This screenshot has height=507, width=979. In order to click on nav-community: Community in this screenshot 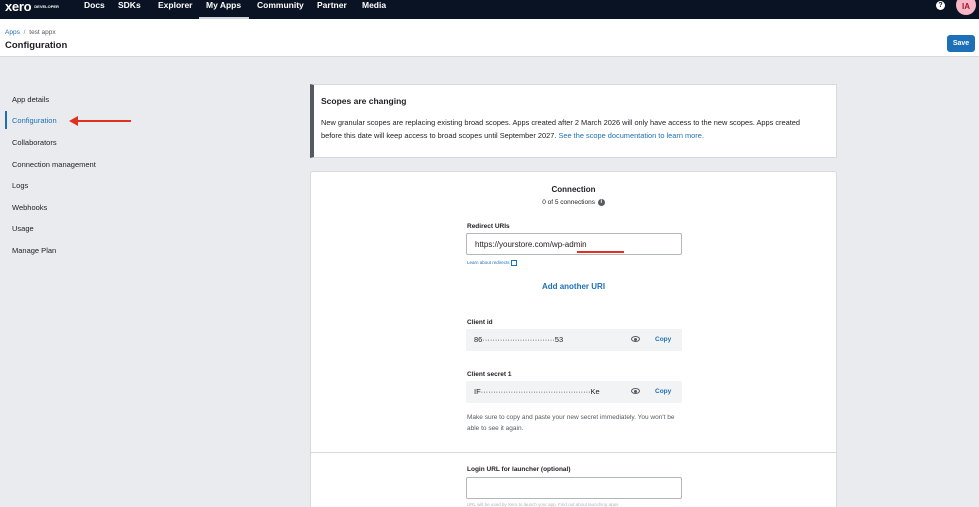, I will do `click(280, 9)`.